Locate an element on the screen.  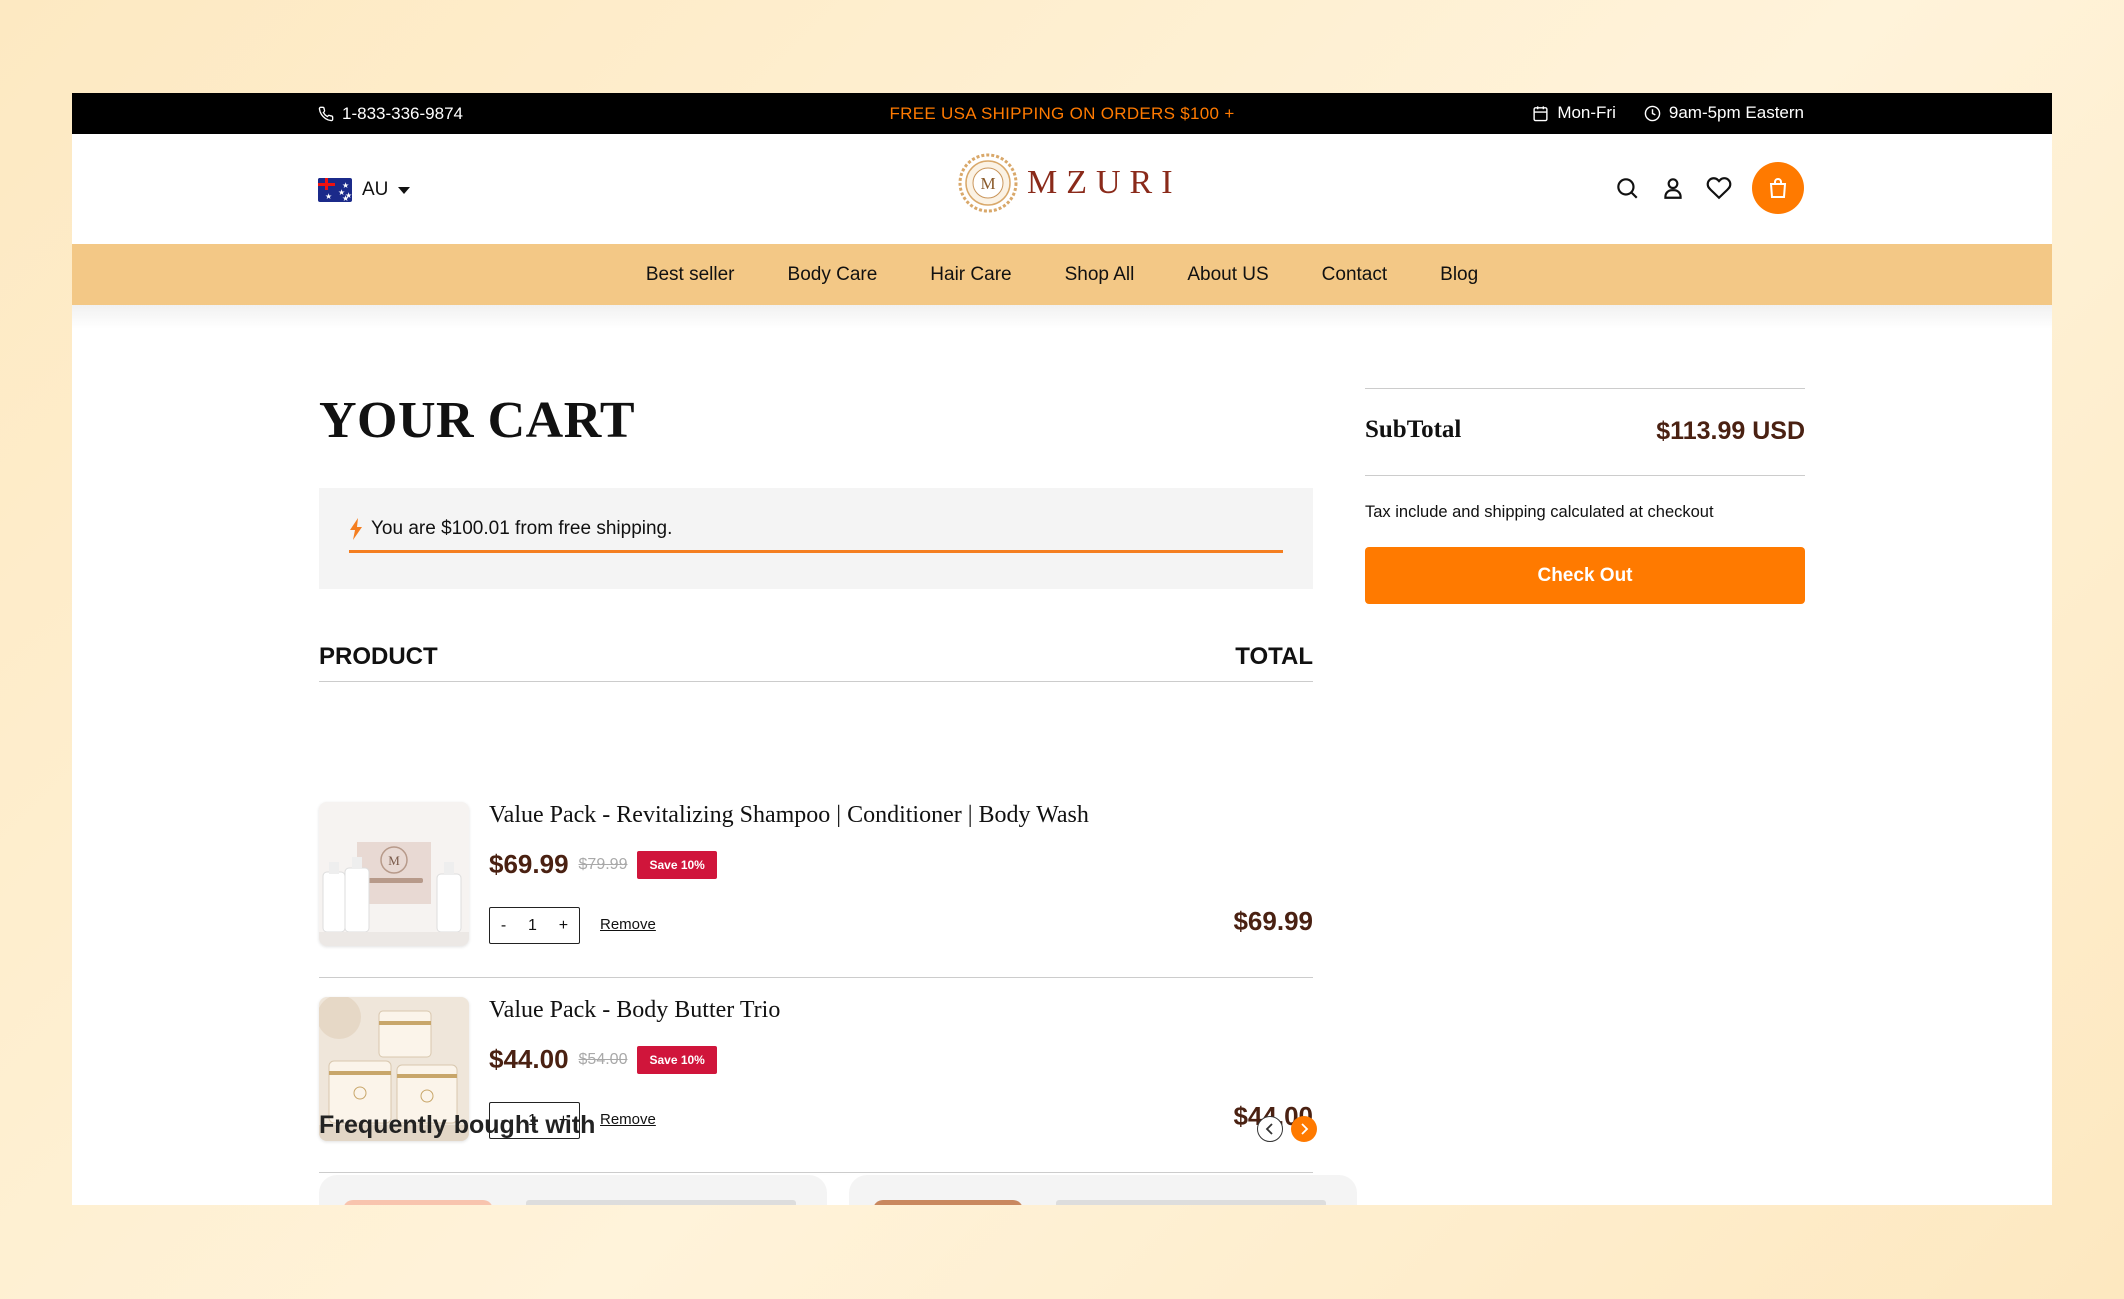
chevron-left-icon is located at coordinates (1270, 1129).